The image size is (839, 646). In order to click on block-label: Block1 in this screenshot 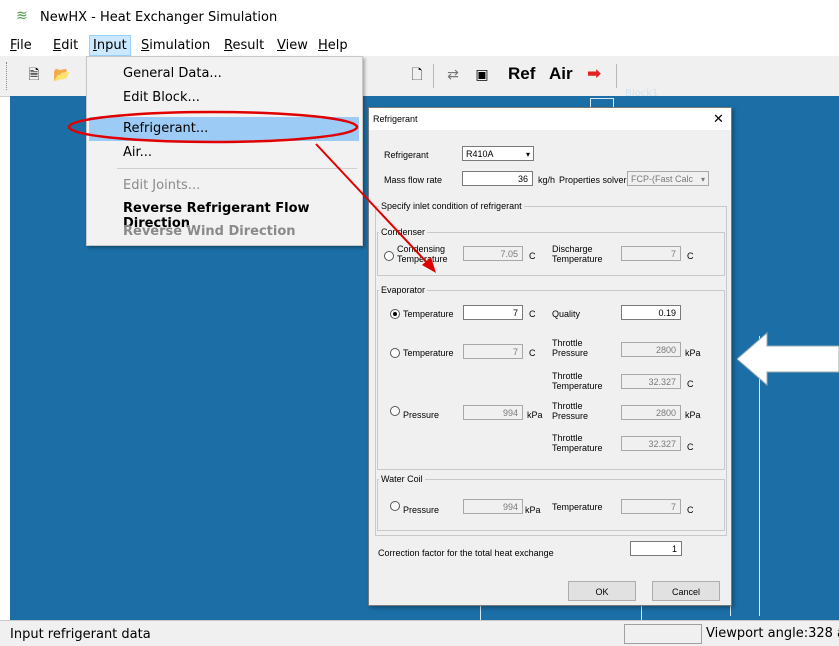, I will do `click(642, 93)`.